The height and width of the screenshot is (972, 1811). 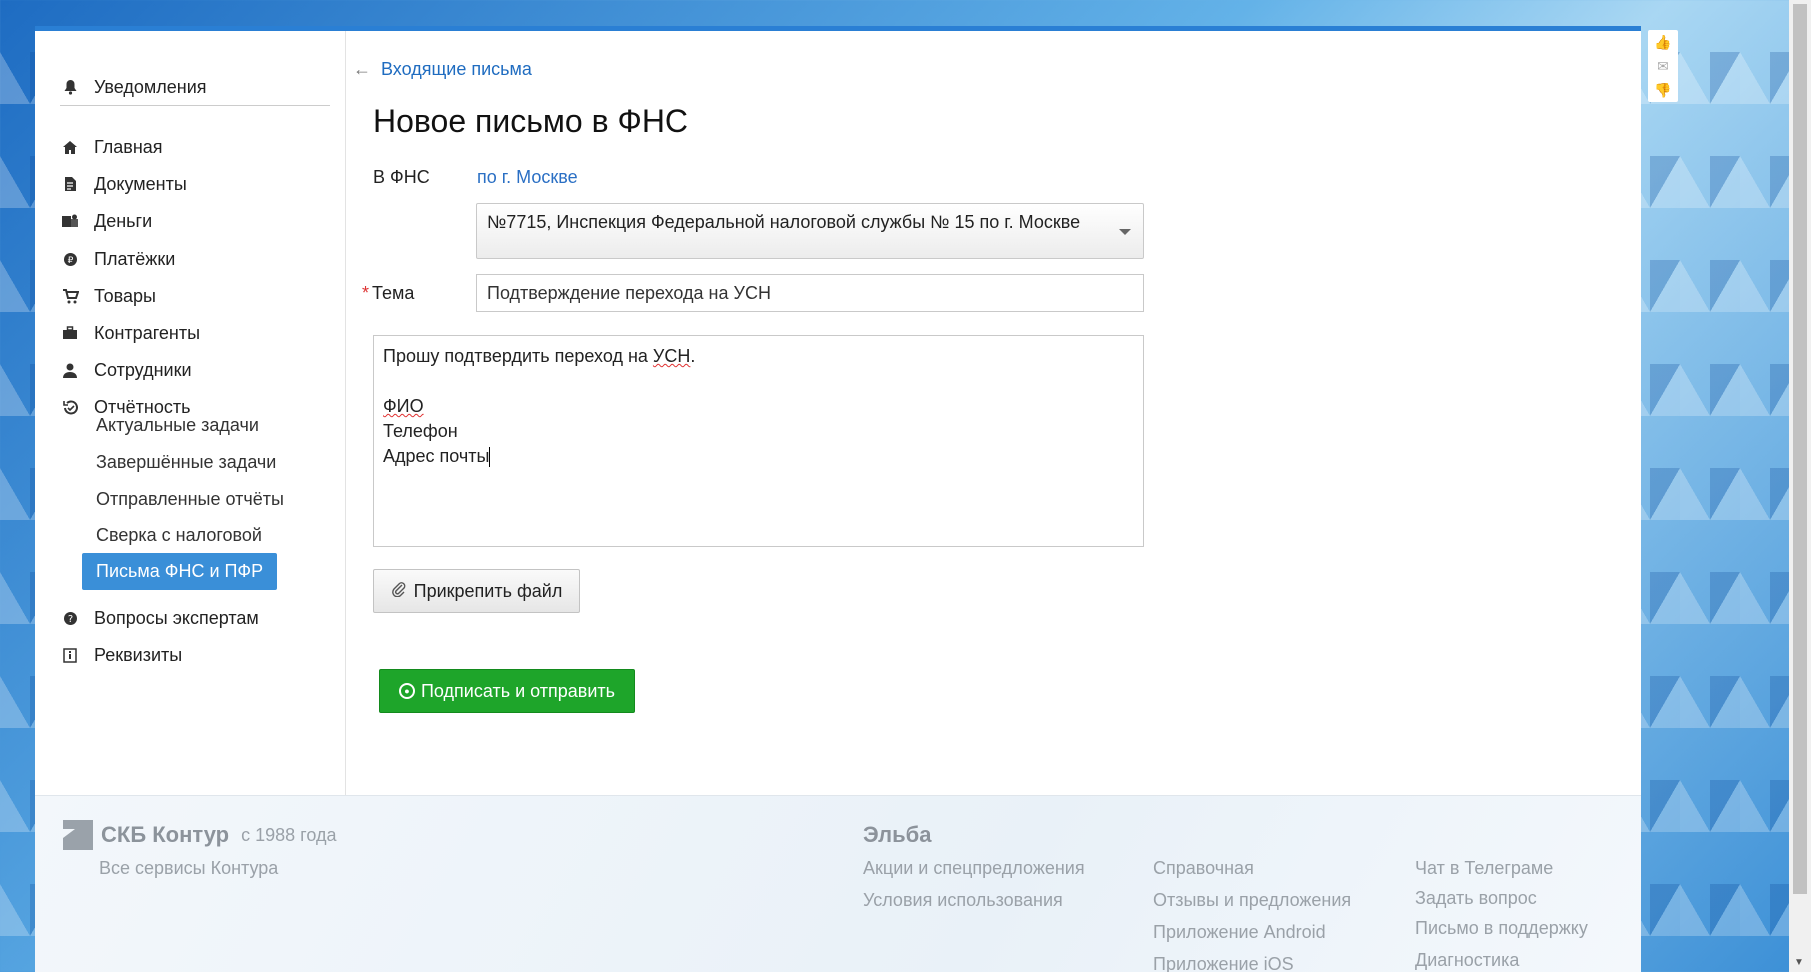 I want to click on scroll-down-arrow-icon: ▼, so click(x=1799, y=962).